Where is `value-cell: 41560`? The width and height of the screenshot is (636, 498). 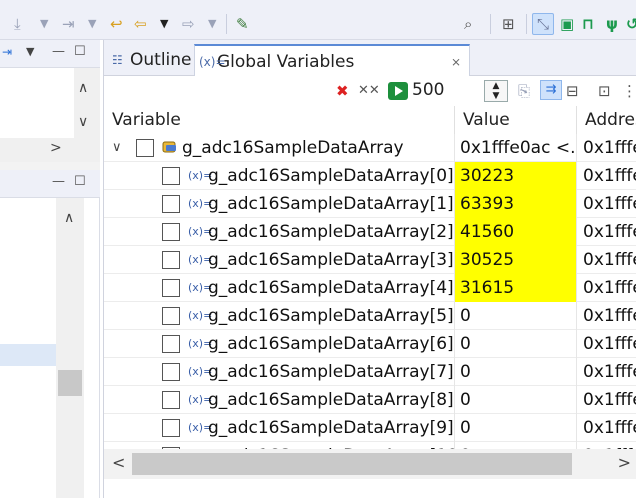
value-cell: 41560 is located at coordinates (516, 232).